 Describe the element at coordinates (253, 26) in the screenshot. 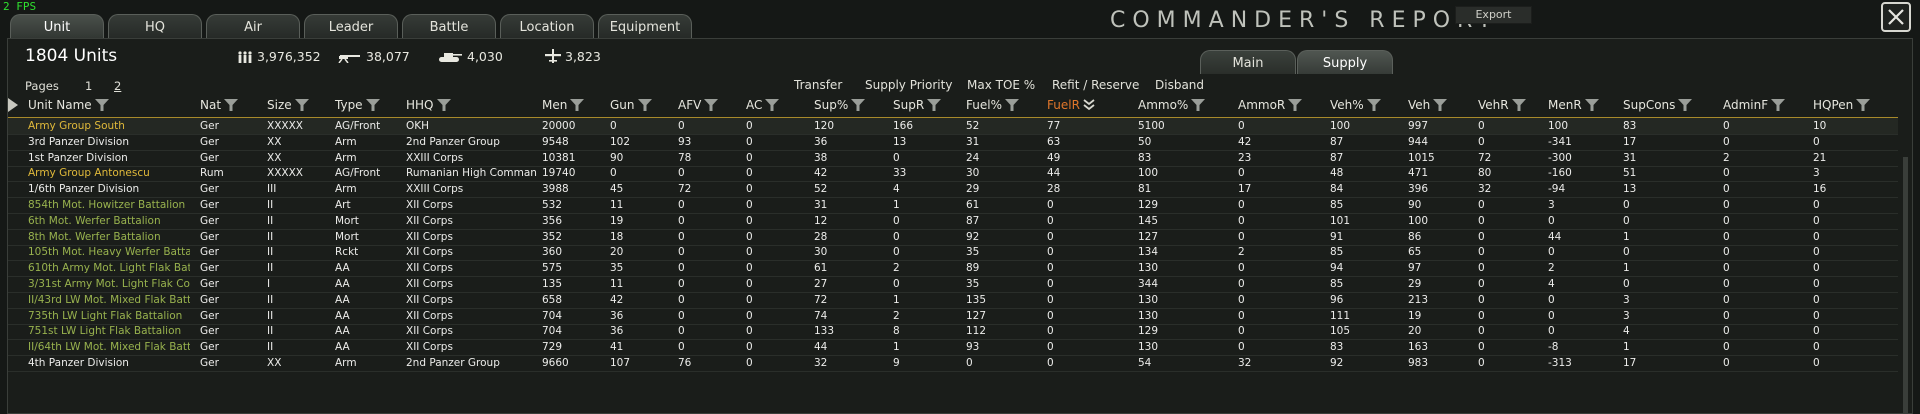

I see `tab-air: Air` at that location.